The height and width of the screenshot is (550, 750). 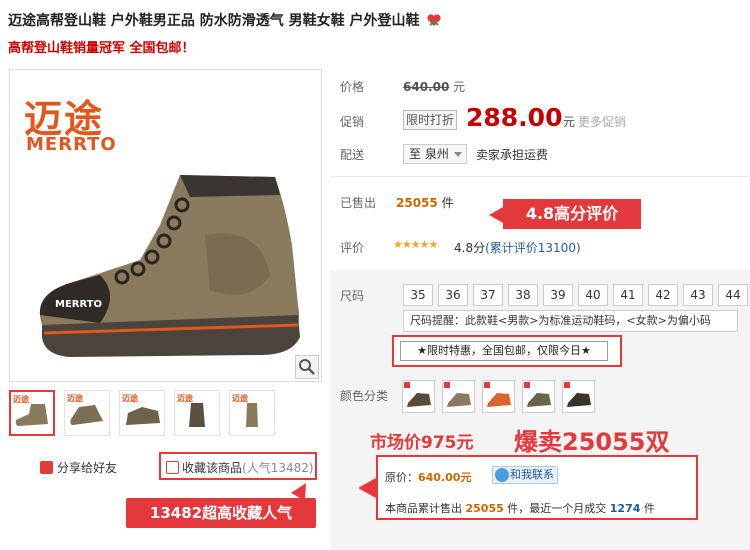 I want to click on heart-icon, so click(x=434, y=20).